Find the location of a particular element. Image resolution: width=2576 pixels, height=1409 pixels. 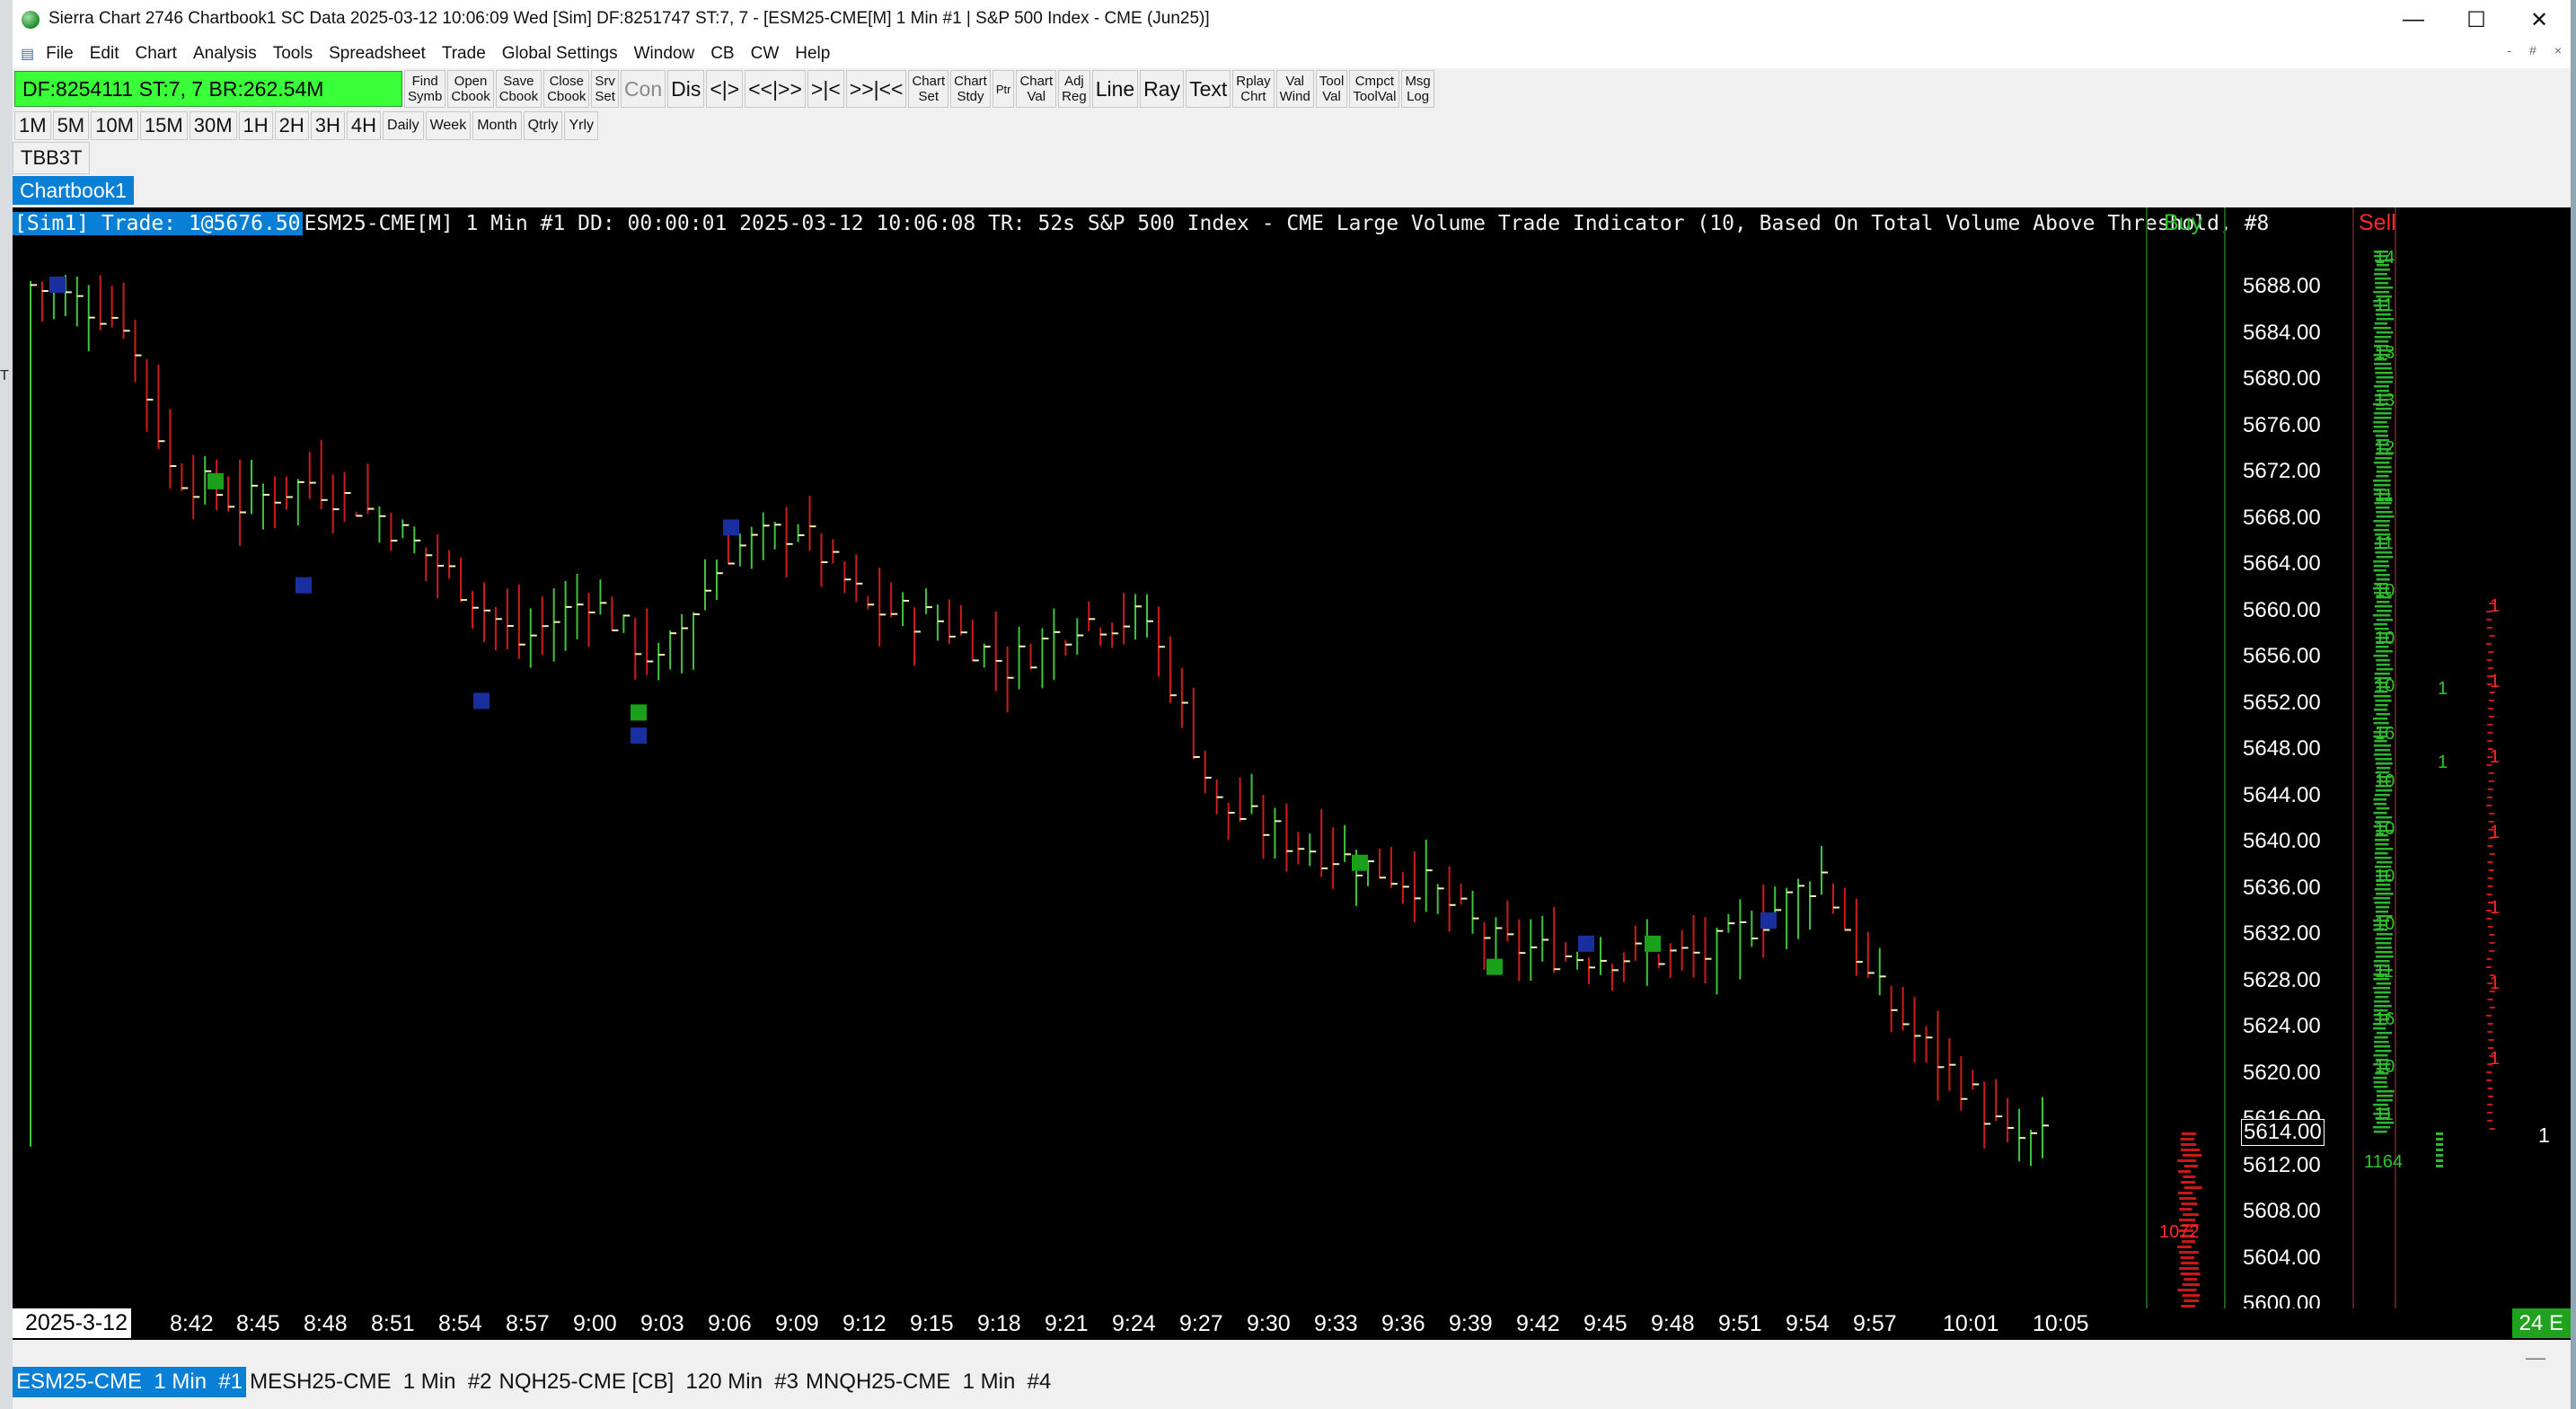

timeframe-button-13: Yrly is located at coordinates (581, 125).